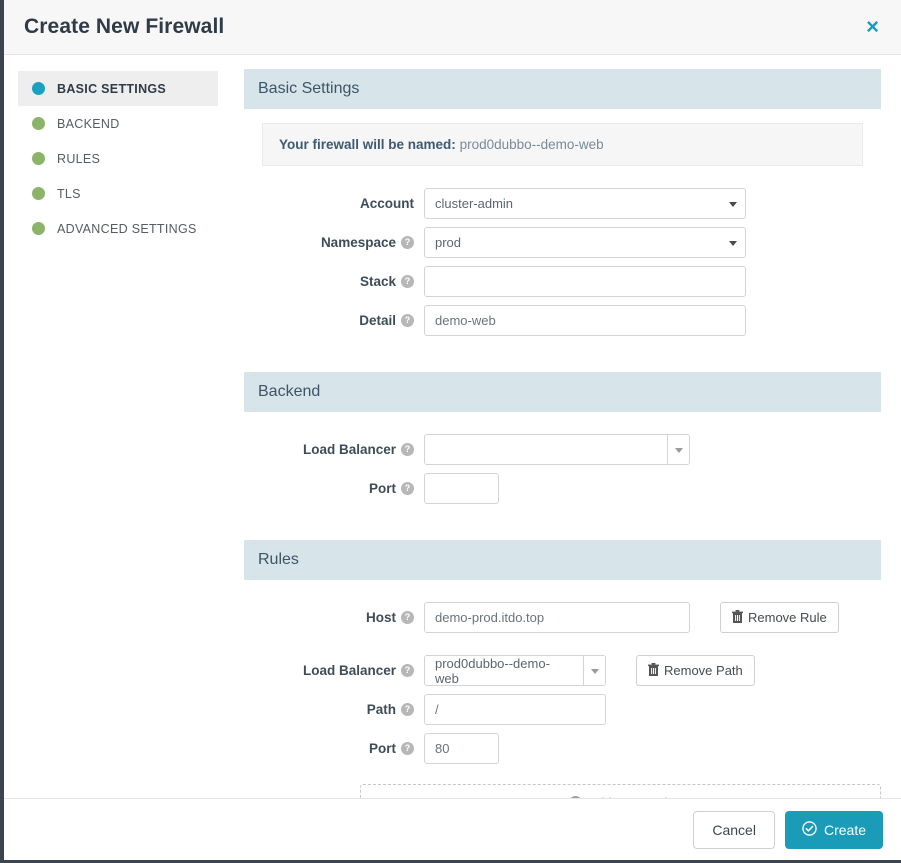  What do you see at coordinates (452, 829) in the screenshot?
I see `dialog-footer: Cancel Create` at bounding box center [452, 829].